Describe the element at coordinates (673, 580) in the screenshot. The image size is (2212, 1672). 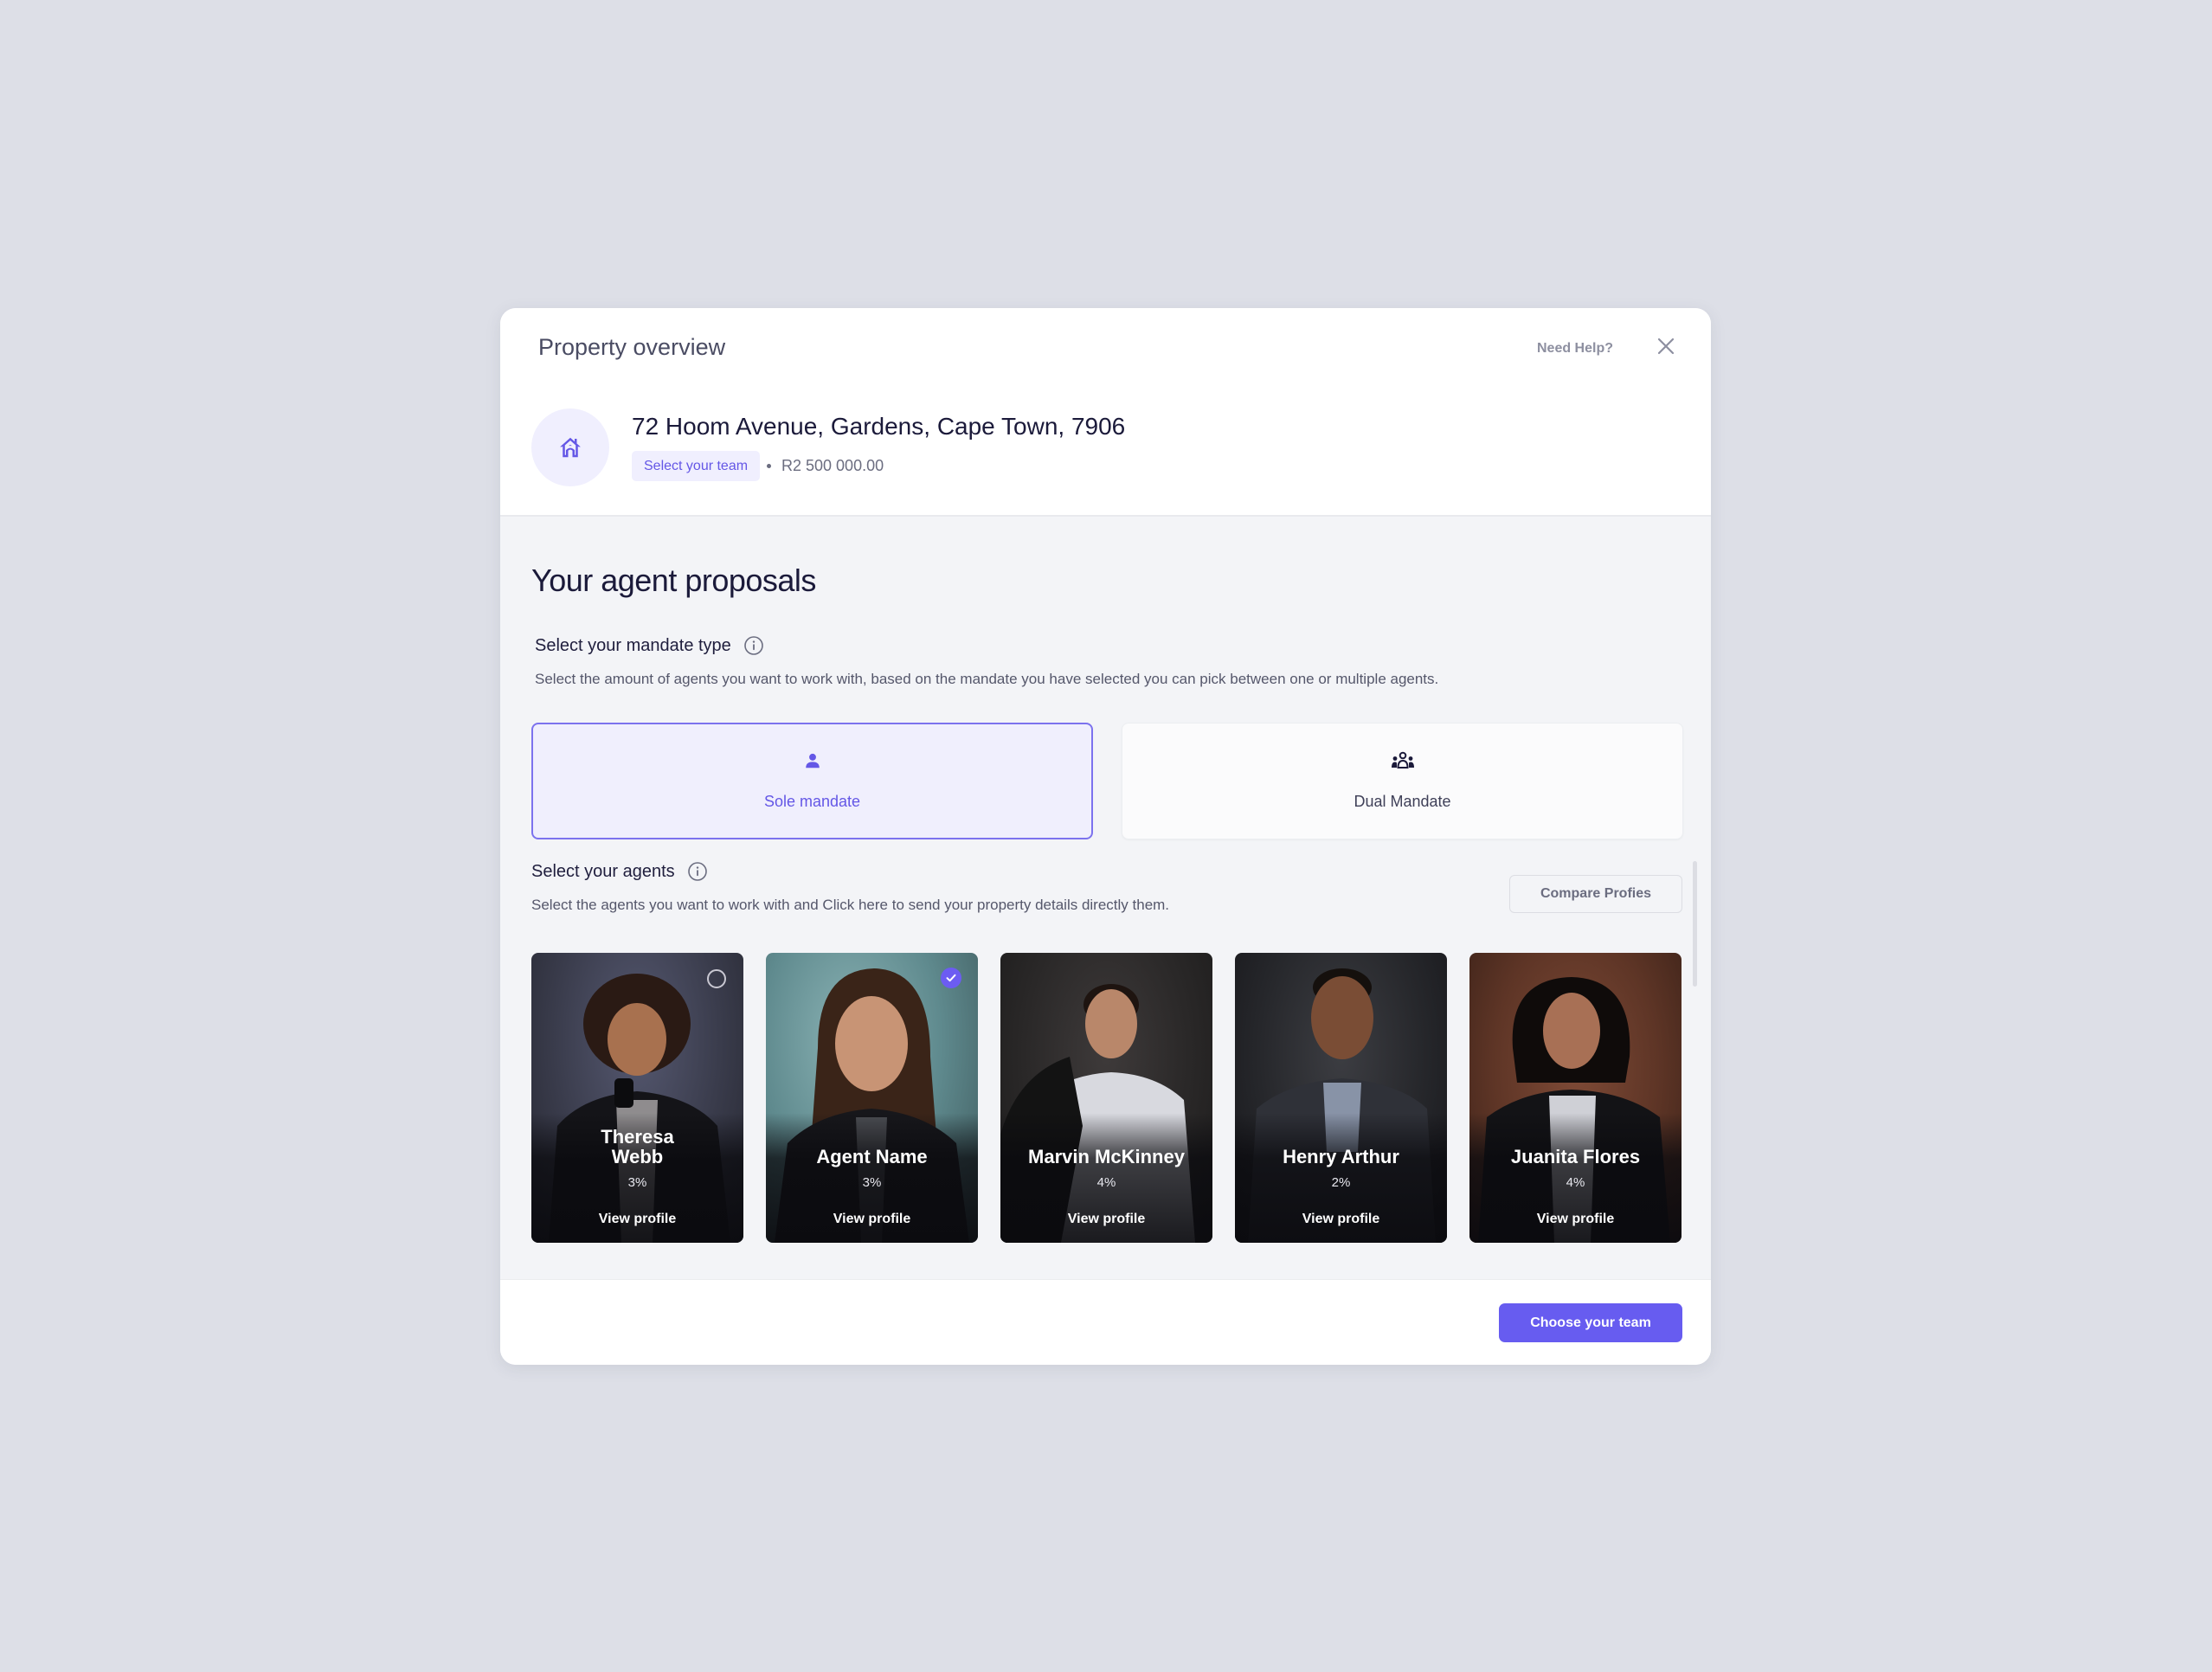
I see `section-title: Your agent proposals` at that location.